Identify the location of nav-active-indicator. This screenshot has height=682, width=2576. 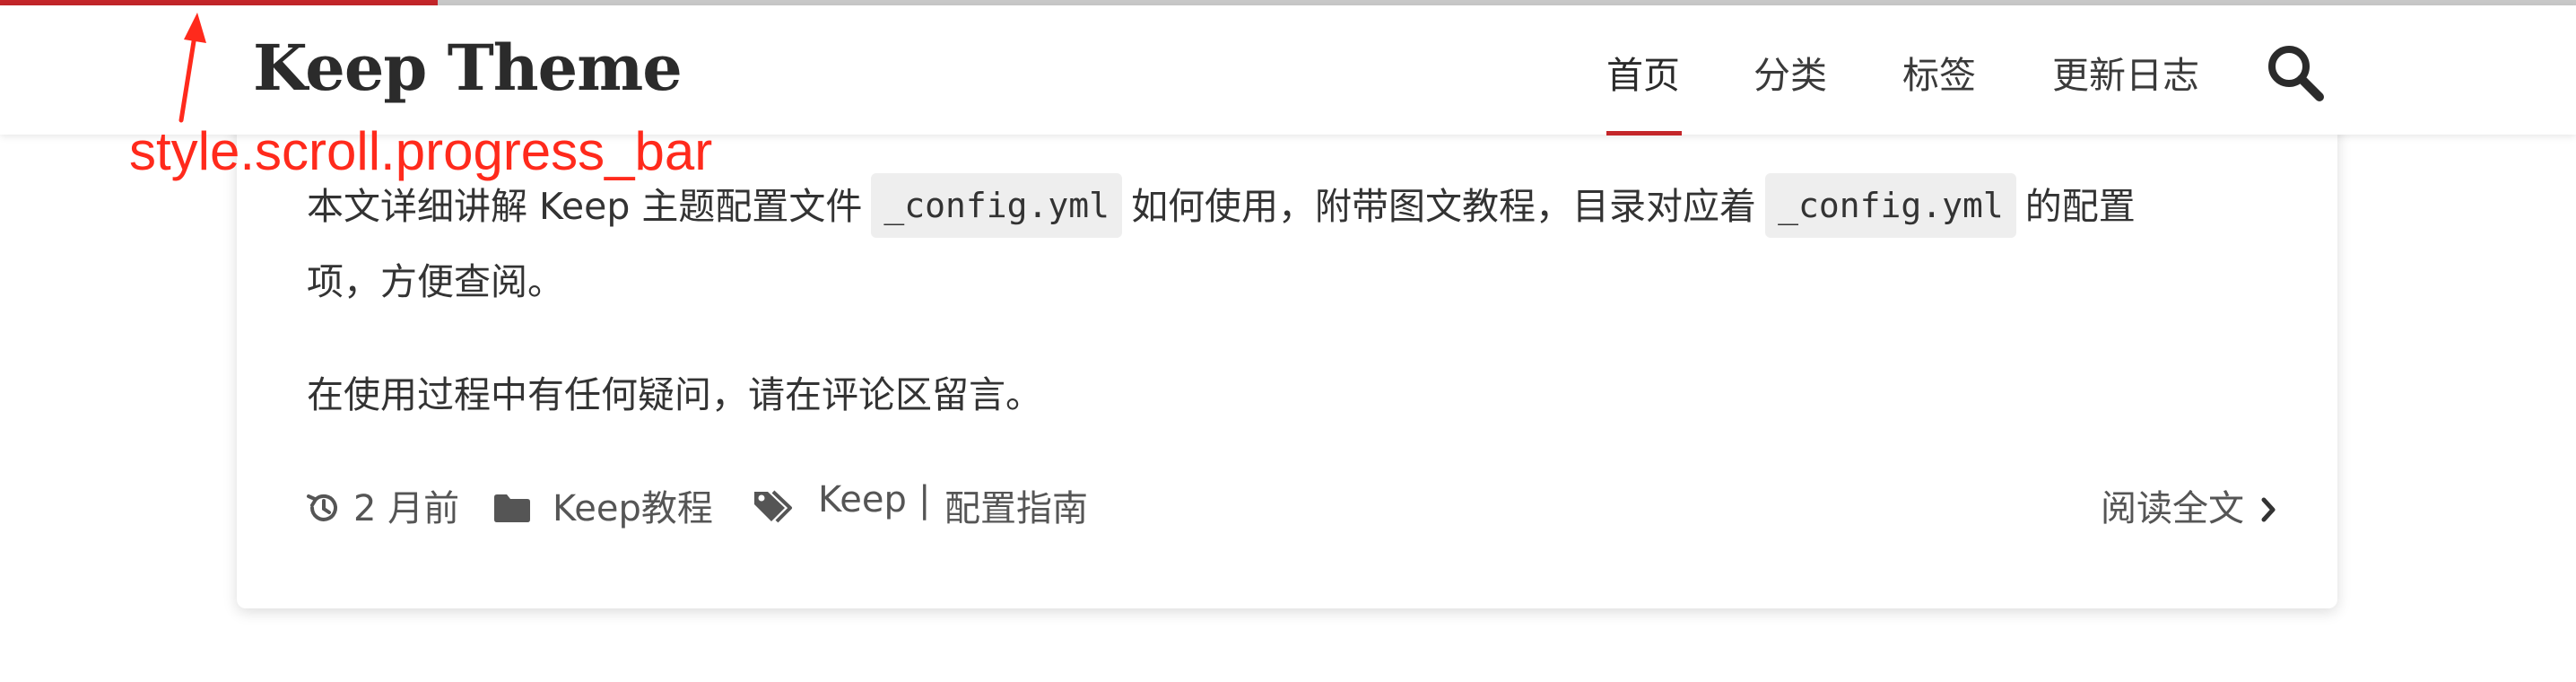
(1644, 133).